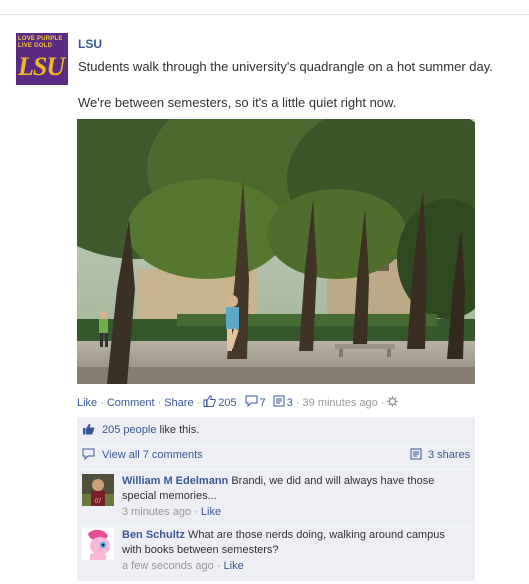  Describe the element at coordinates (98, 490) in the screenshot. I see `commenter-avatar: 07` at that location.